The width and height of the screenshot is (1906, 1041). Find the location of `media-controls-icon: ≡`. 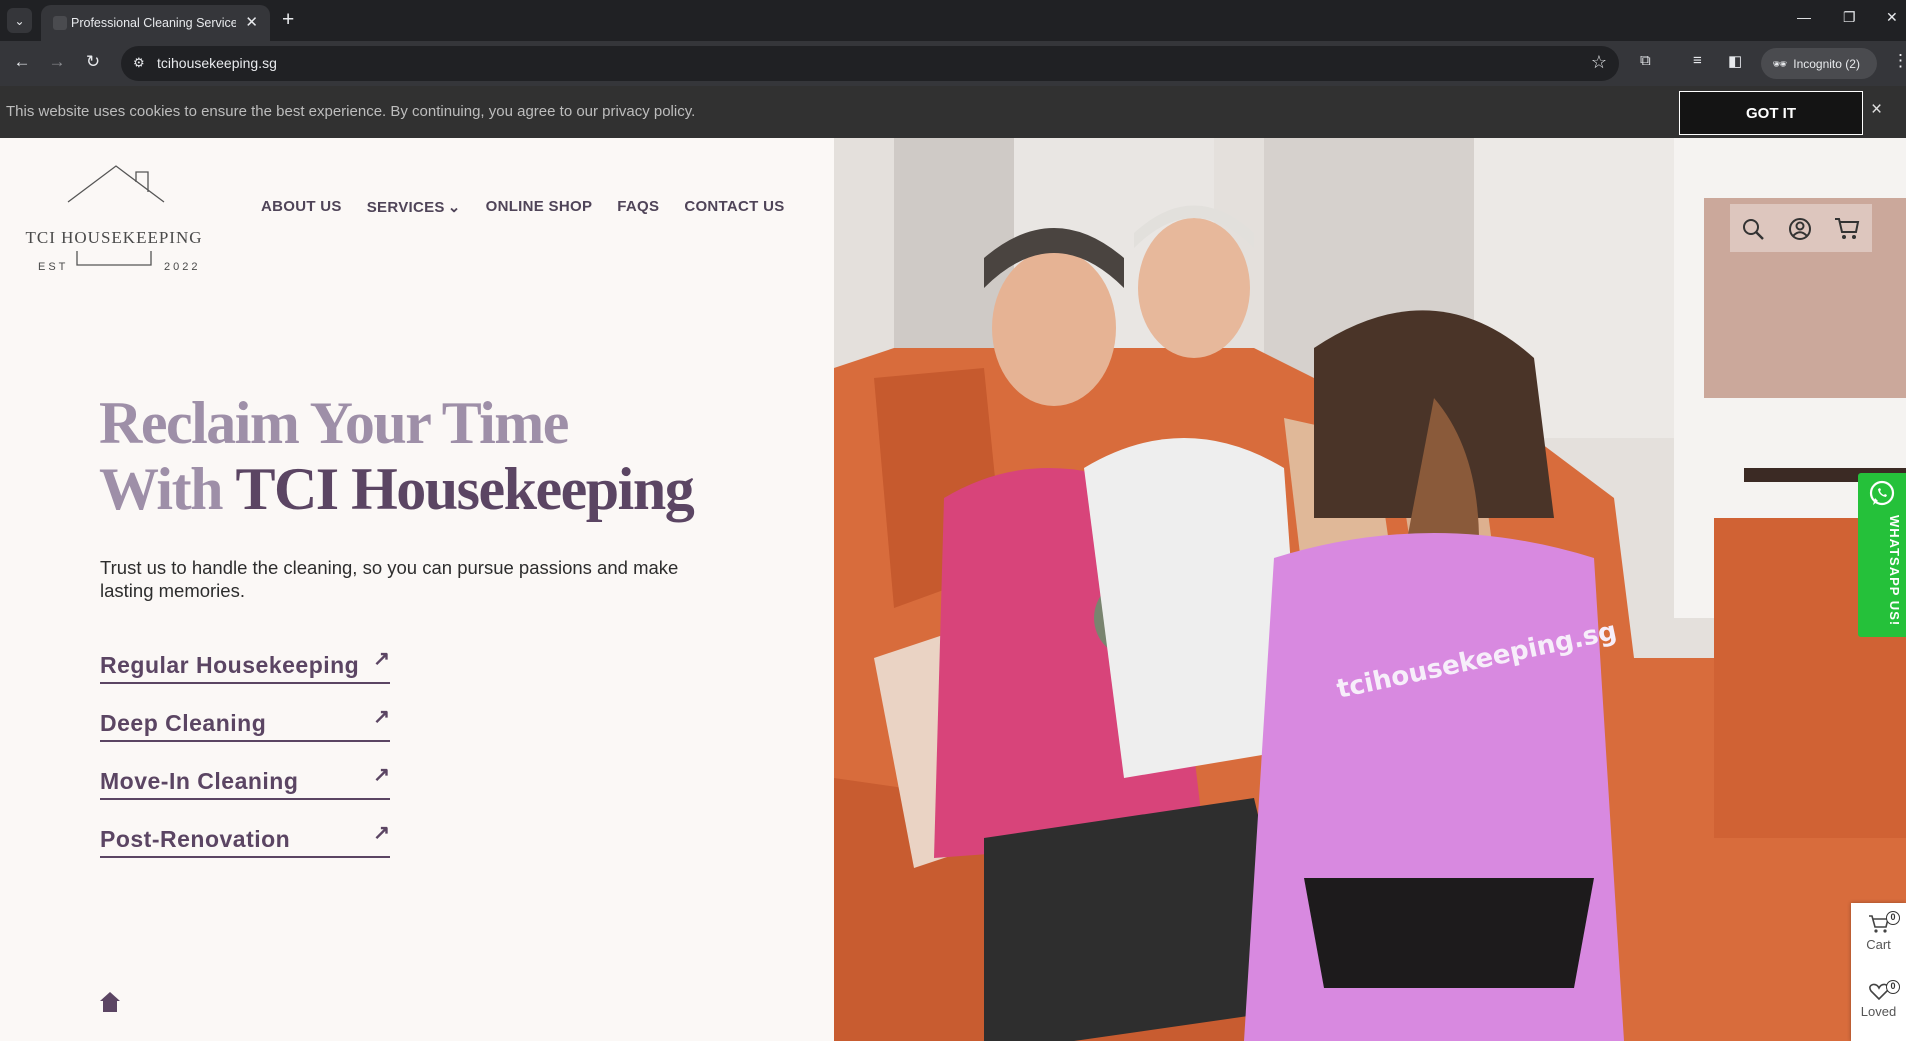

media-controls-icon: ≡ is located at coordinates (1697, 60).